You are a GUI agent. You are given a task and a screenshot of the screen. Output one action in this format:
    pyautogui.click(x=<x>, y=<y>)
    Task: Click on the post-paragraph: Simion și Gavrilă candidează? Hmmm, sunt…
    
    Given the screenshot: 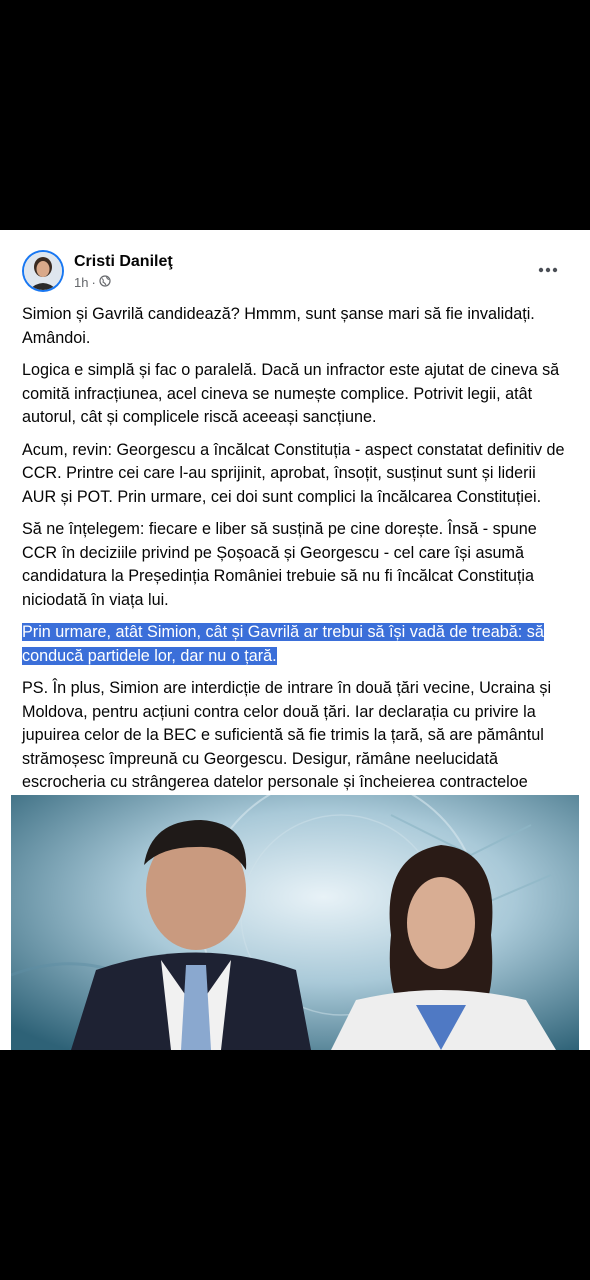 What is the action you would take?
    pyautogui.click(x=278, y=326)
    